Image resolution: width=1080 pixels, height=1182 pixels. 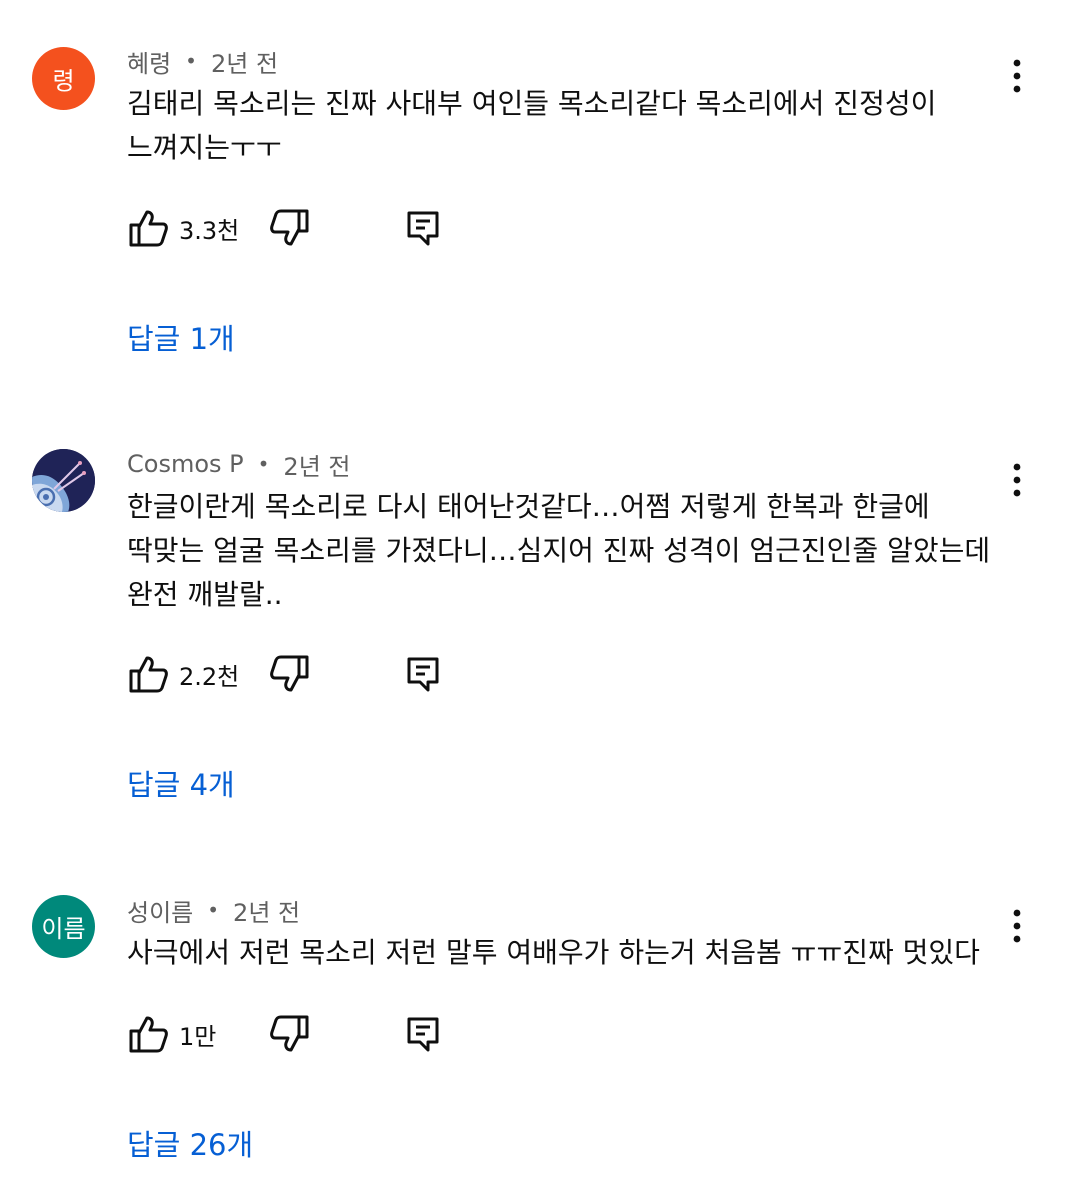 I want to click on comment-text-line: 딱맞는 얼굴 목소리를 가졌다니…심지어 진짜 성격이 엄근진인줄 알았는데, so click(x=559, y=550).